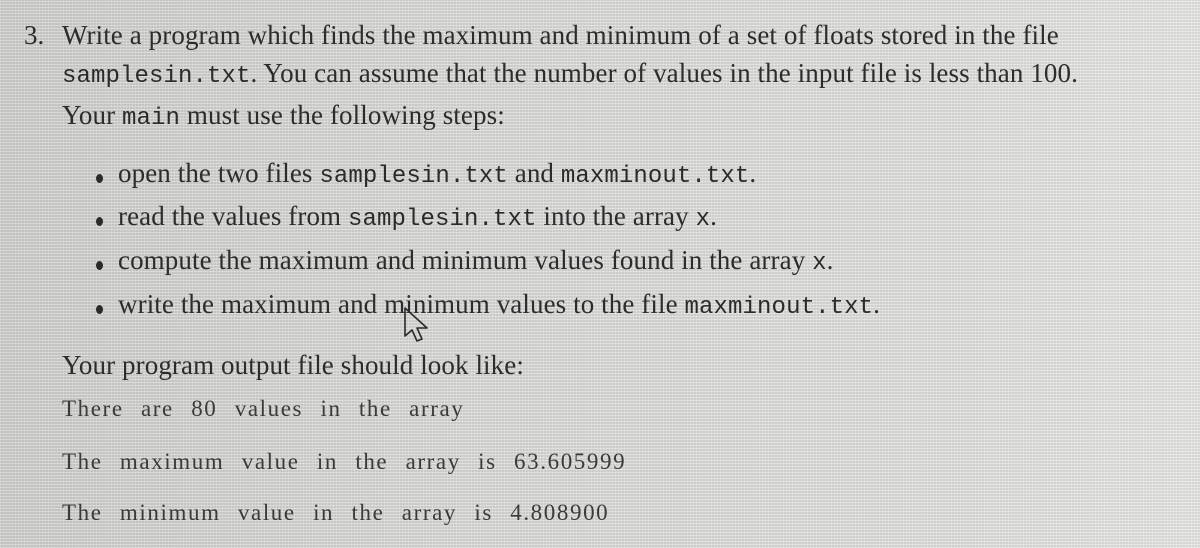 Image resolution: width=1200 pixels, height=548 pixels. Describe the element at coordinates (92, 115) in the screenshot. I see `steps-intro-pre: Your` at that location.